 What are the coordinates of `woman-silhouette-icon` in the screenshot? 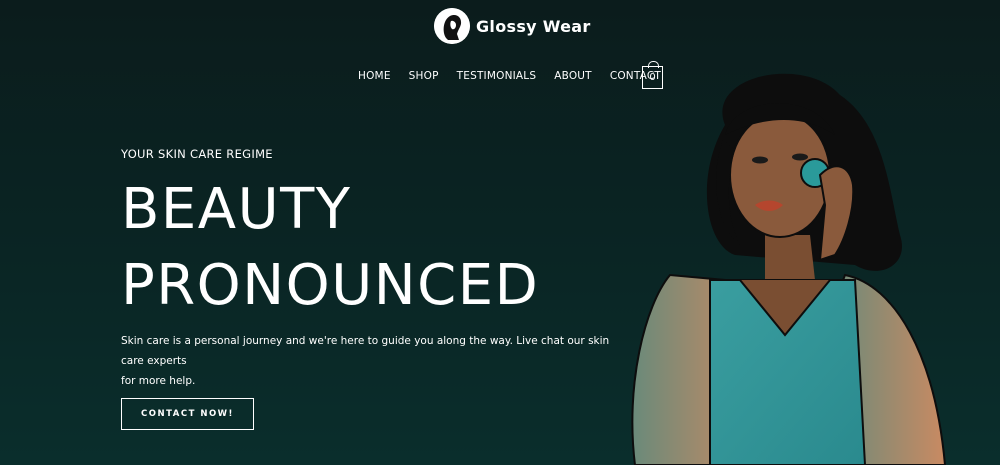 It's located at (452, 26).